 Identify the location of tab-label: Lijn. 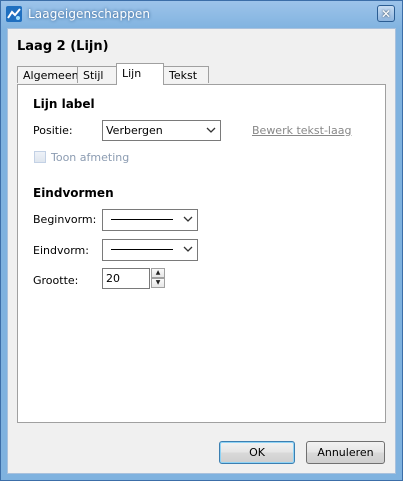
(132, 73).